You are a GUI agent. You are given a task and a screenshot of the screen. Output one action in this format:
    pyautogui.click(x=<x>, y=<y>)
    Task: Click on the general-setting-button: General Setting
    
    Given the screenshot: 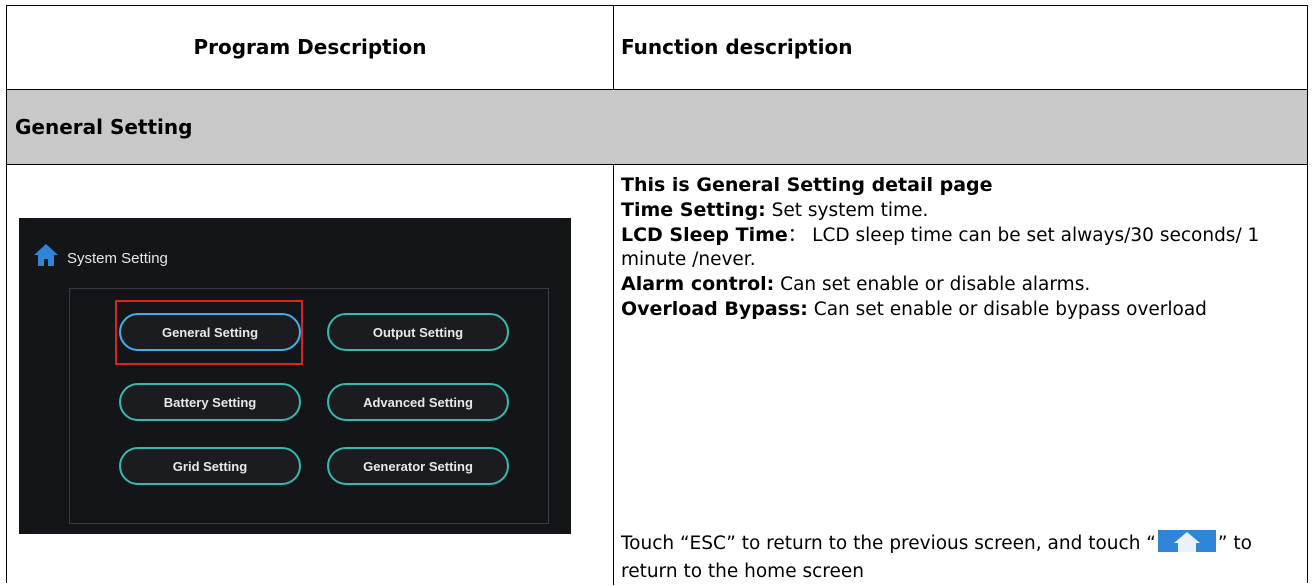 What is the action you would take?
    pyautogui.click(x=210, y=332)
    